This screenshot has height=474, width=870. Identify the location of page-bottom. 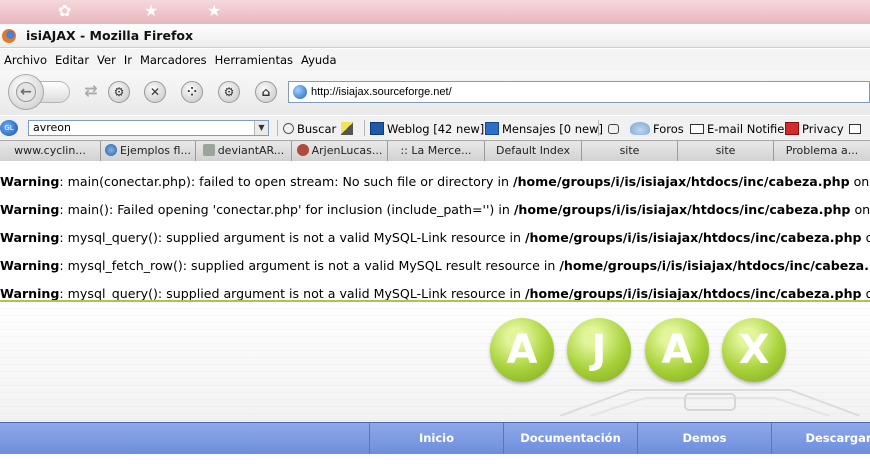
(435, 464).